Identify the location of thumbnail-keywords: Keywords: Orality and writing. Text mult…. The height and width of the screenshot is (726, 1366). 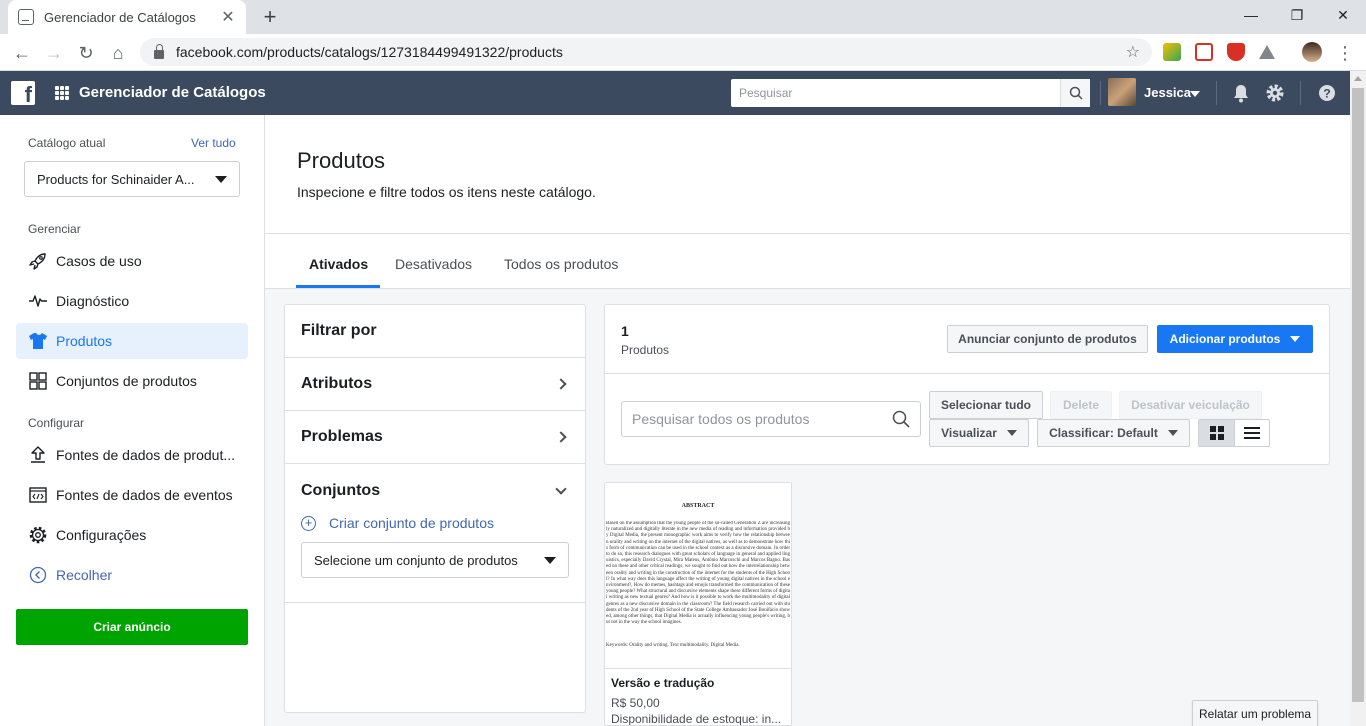
(673, 645).